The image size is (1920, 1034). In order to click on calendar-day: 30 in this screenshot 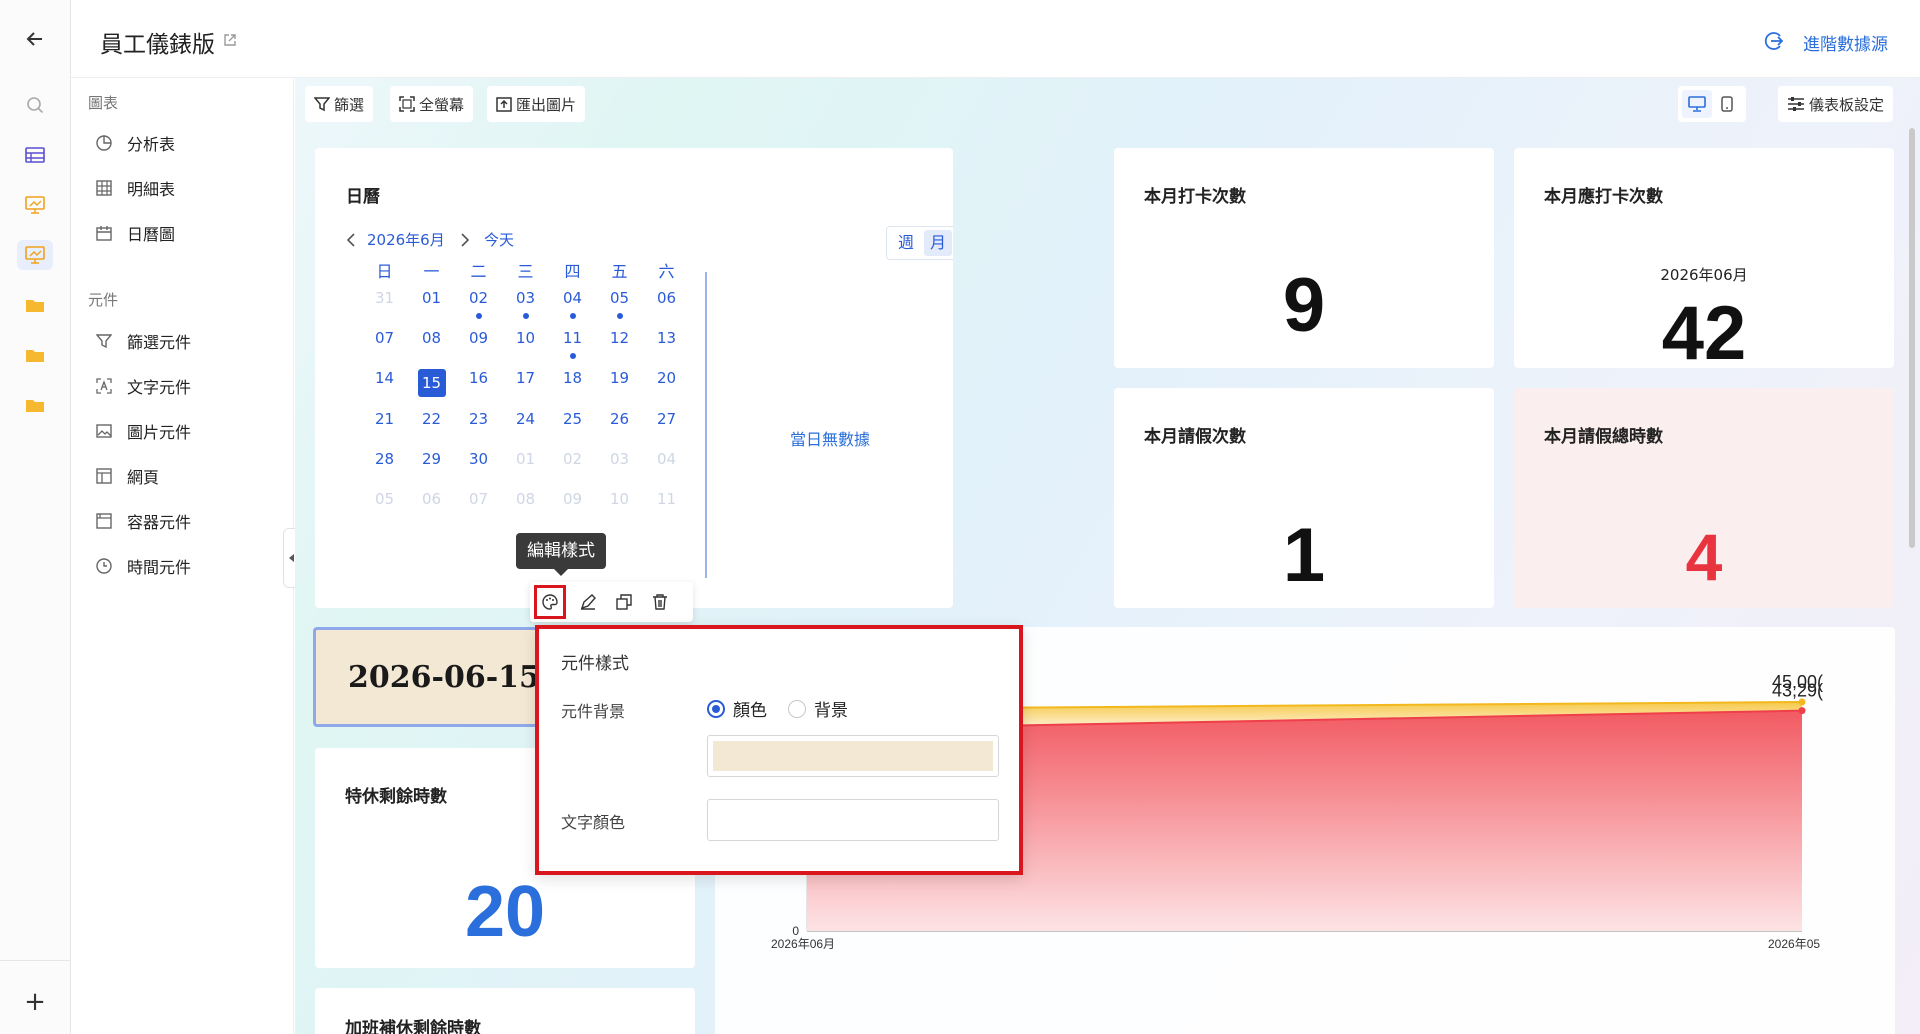, I will do `click(478, 459)`.